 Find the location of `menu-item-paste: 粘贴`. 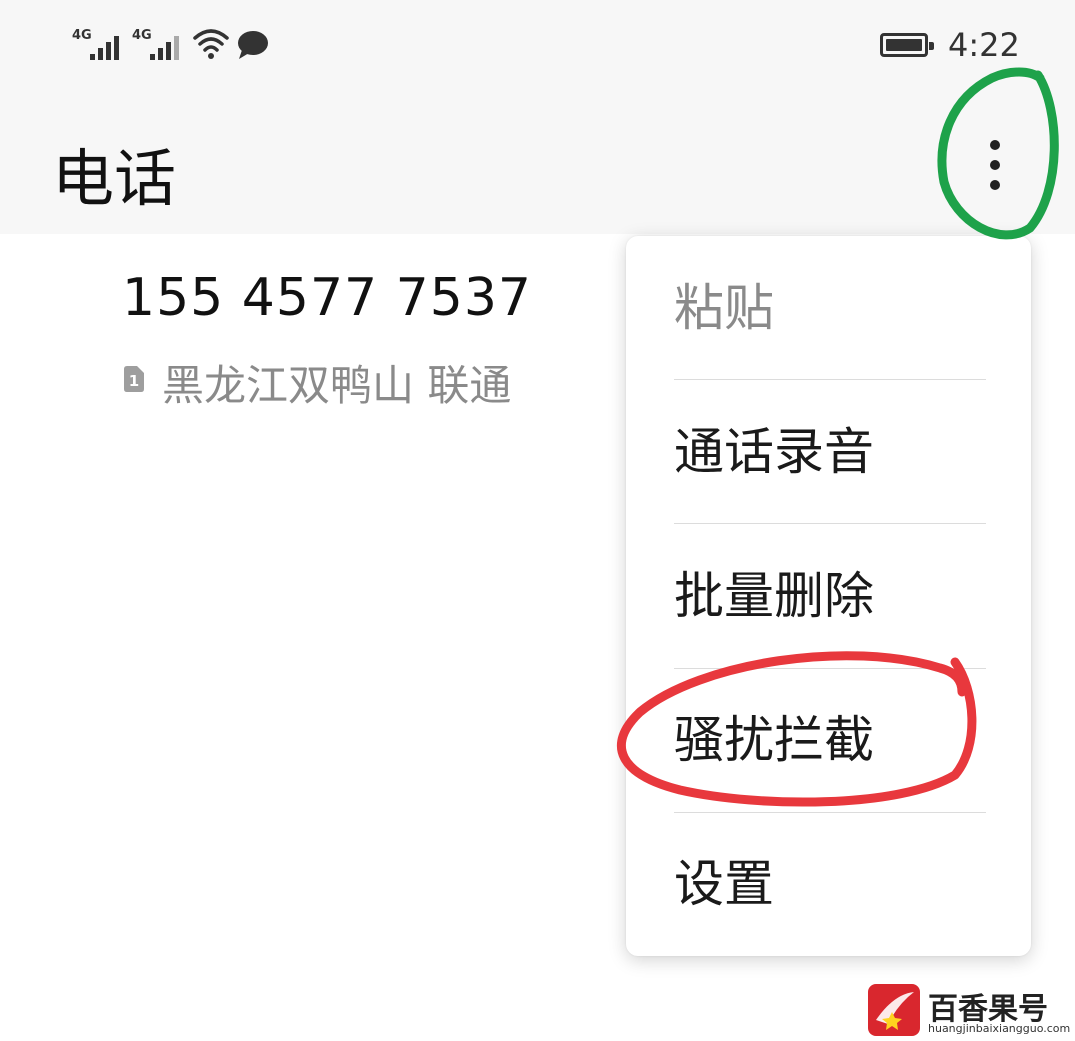

menu-item-paste: 粘贴 is located at coordinates (830, 308).